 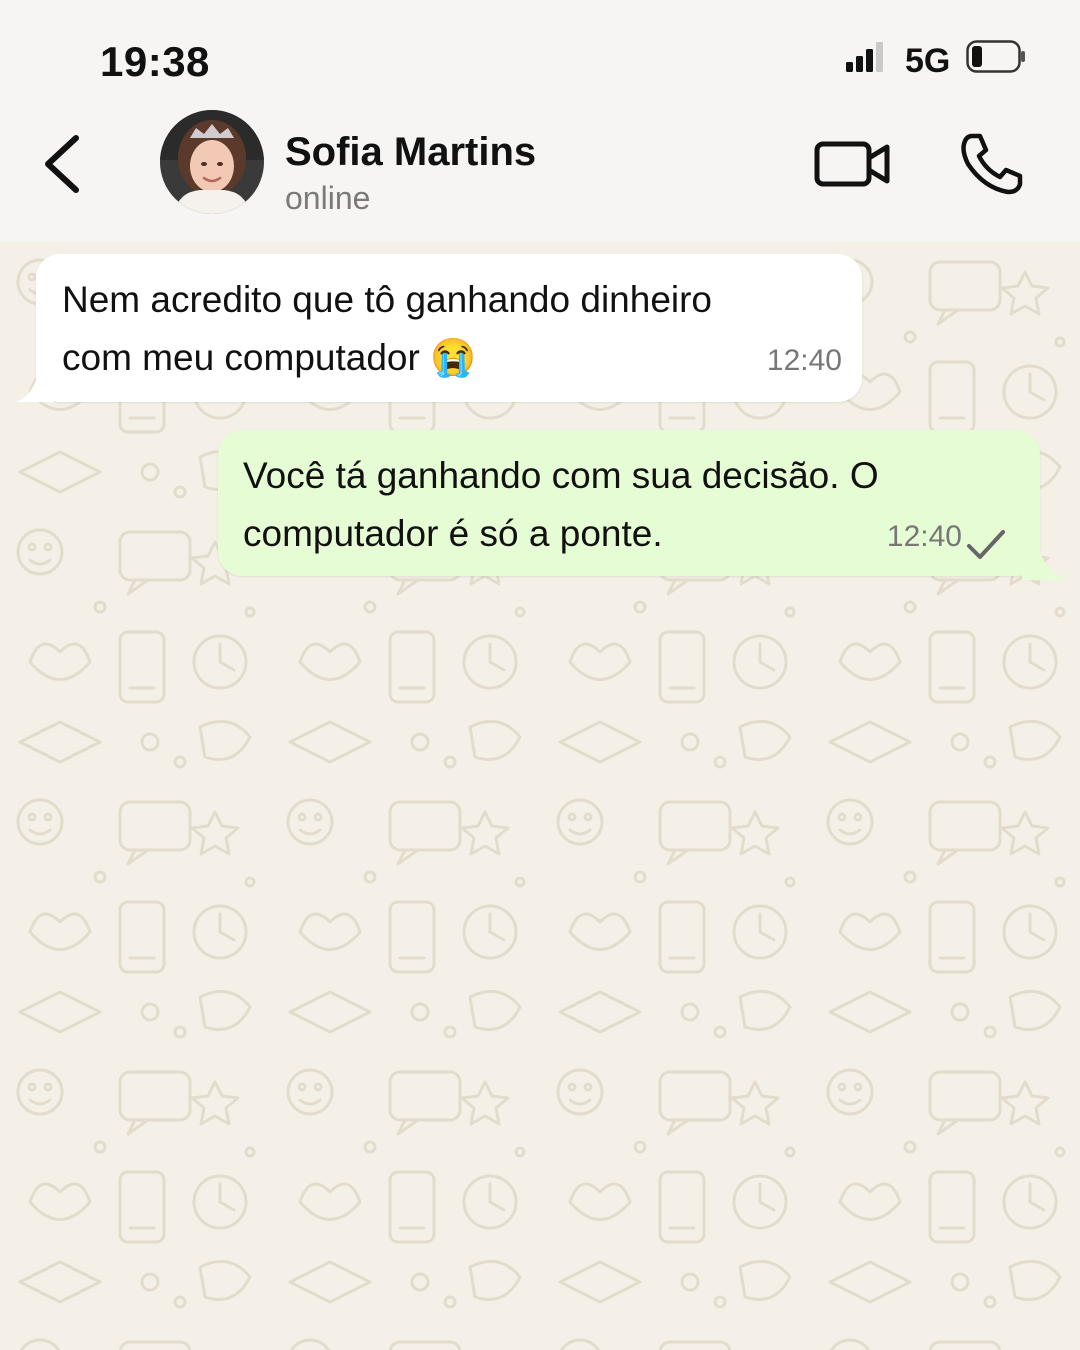 What do you see at coordinates (928, 61) in the screenshot?
I see `network-label: 5G` at bounding box center [928, 61].